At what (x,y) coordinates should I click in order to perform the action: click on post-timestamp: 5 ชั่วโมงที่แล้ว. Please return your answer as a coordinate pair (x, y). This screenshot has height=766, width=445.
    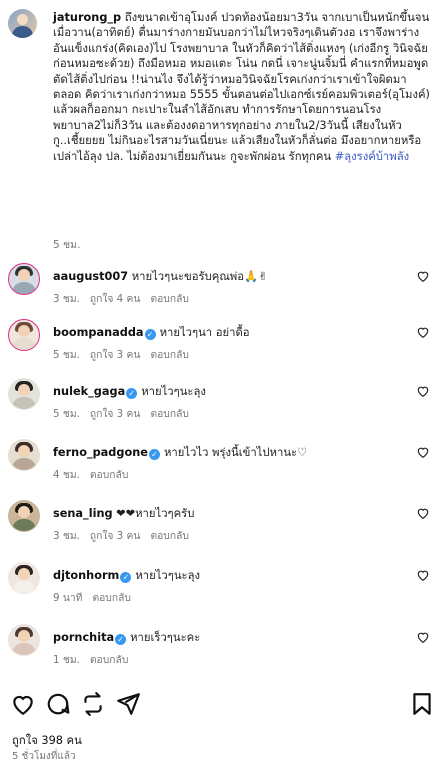
    Looking at the image, I should click on (44, 756).